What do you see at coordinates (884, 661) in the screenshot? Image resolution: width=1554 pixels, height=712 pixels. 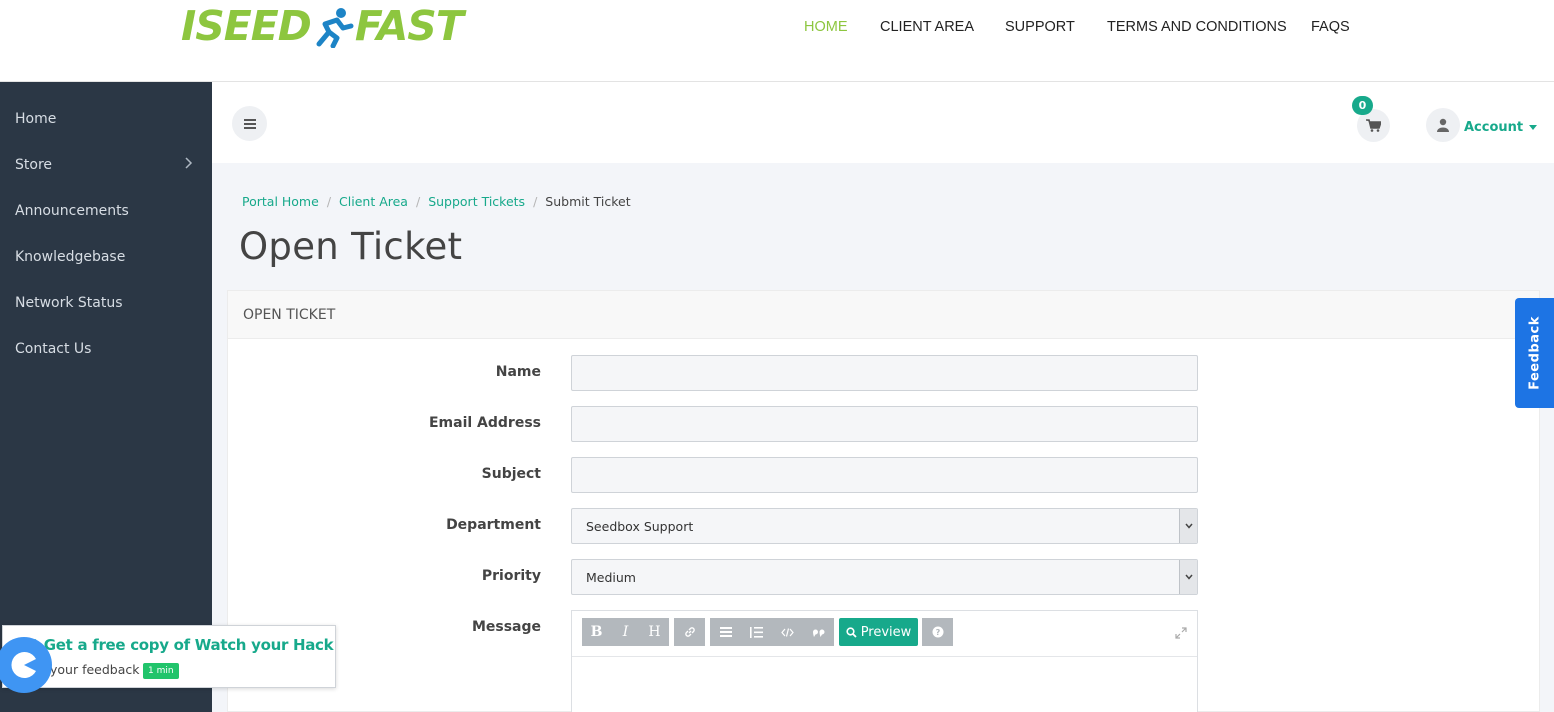 I see `message-editor: B I H Preview ?` at bounding box center [884, 661].